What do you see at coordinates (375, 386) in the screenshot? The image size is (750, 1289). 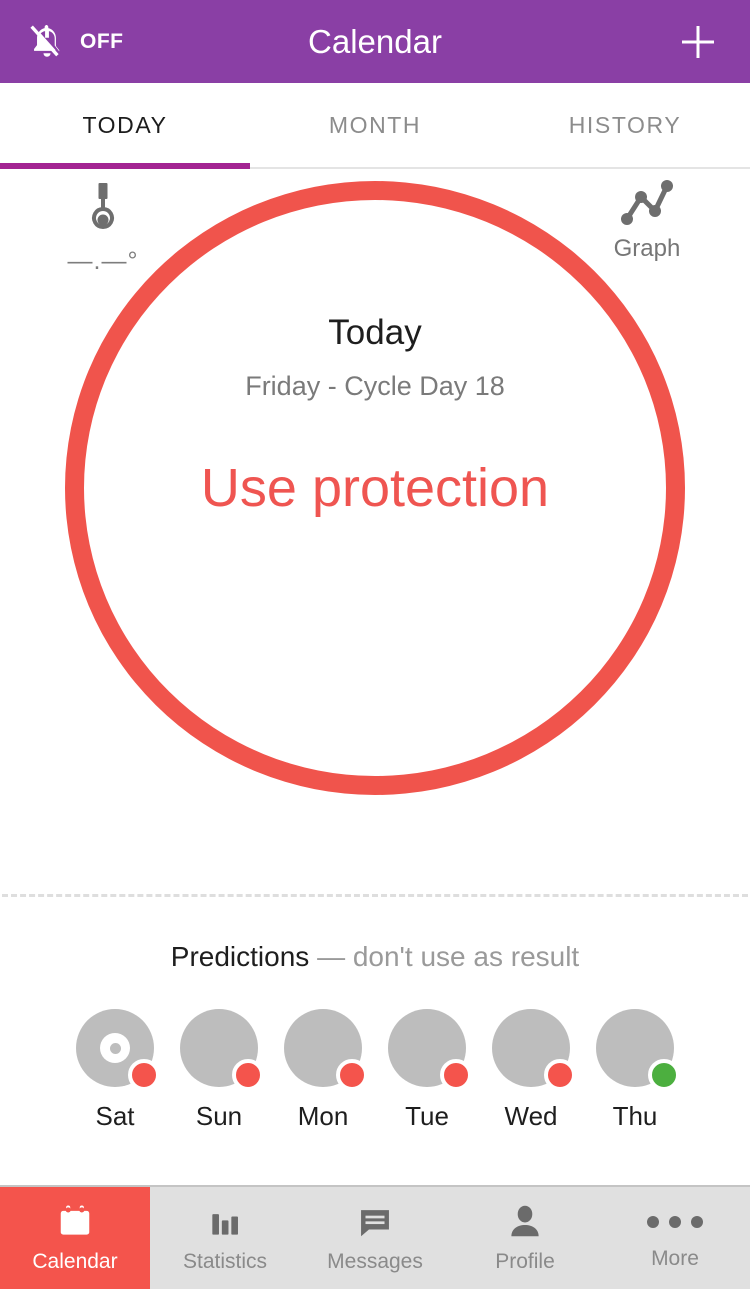 I see `ring-subtitle: Friday - Cycle Day 18` at bounding box center [375, 386].